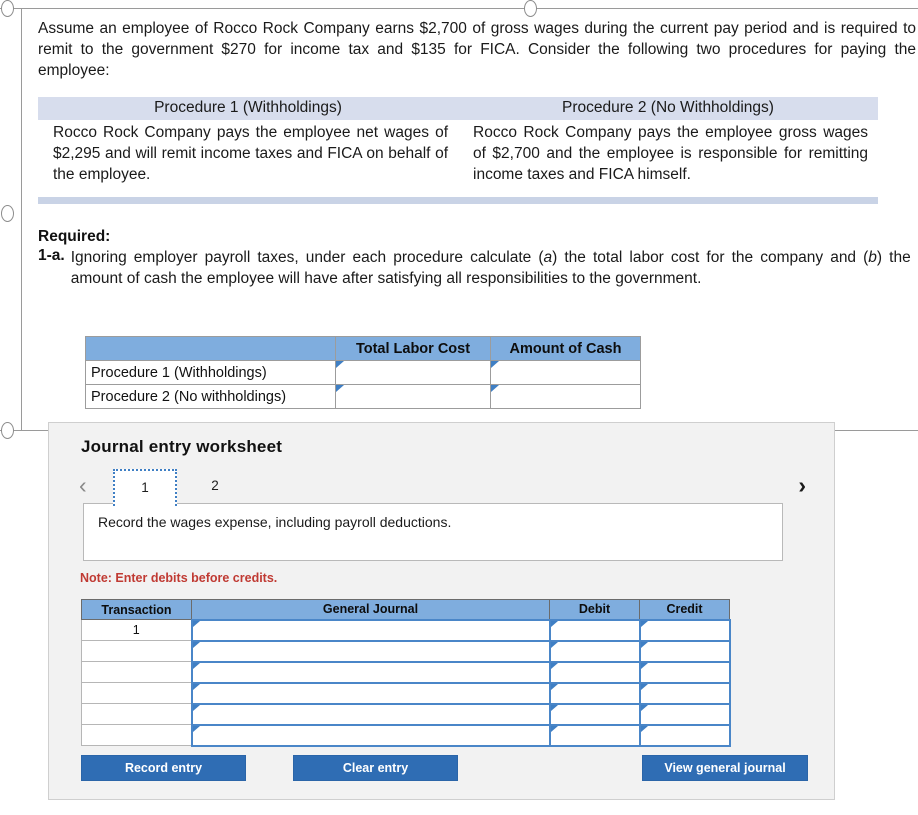 The image size is (918, 815). I want to click on worksheet-tab-strip: ‹ 1 2 ›, so click(442, 487).